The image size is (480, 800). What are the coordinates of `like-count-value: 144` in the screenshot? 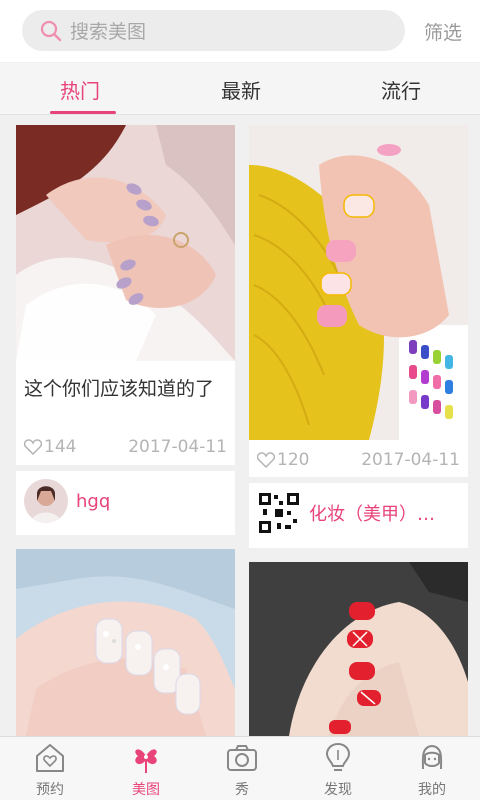 It's located at (60, 447).